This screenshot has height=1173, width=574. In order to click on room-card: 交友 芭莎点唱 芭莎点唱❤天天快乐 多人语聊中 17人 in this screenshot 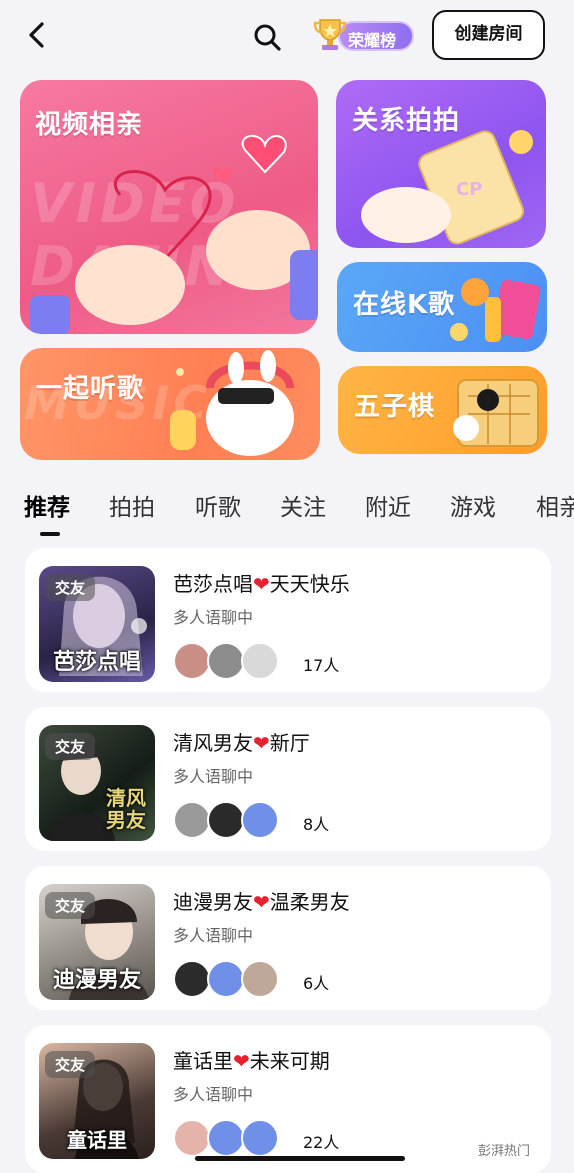, I will do `click(288, 620)`.